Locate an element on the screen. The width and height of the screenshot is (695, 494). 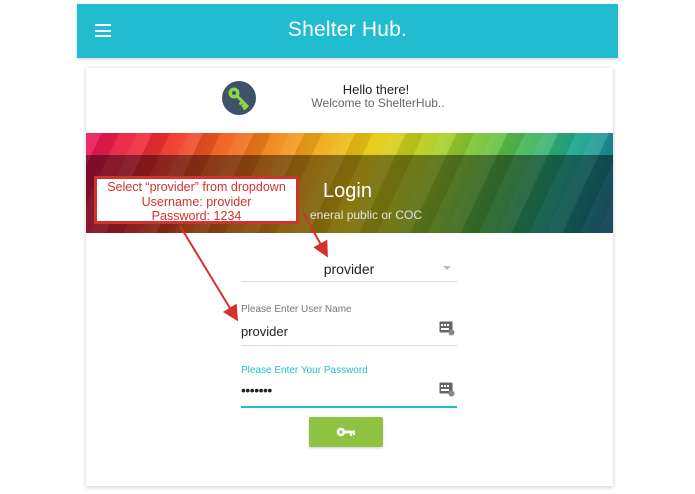
callout-line-2: Username: provider is located at coordinates (196, 201).